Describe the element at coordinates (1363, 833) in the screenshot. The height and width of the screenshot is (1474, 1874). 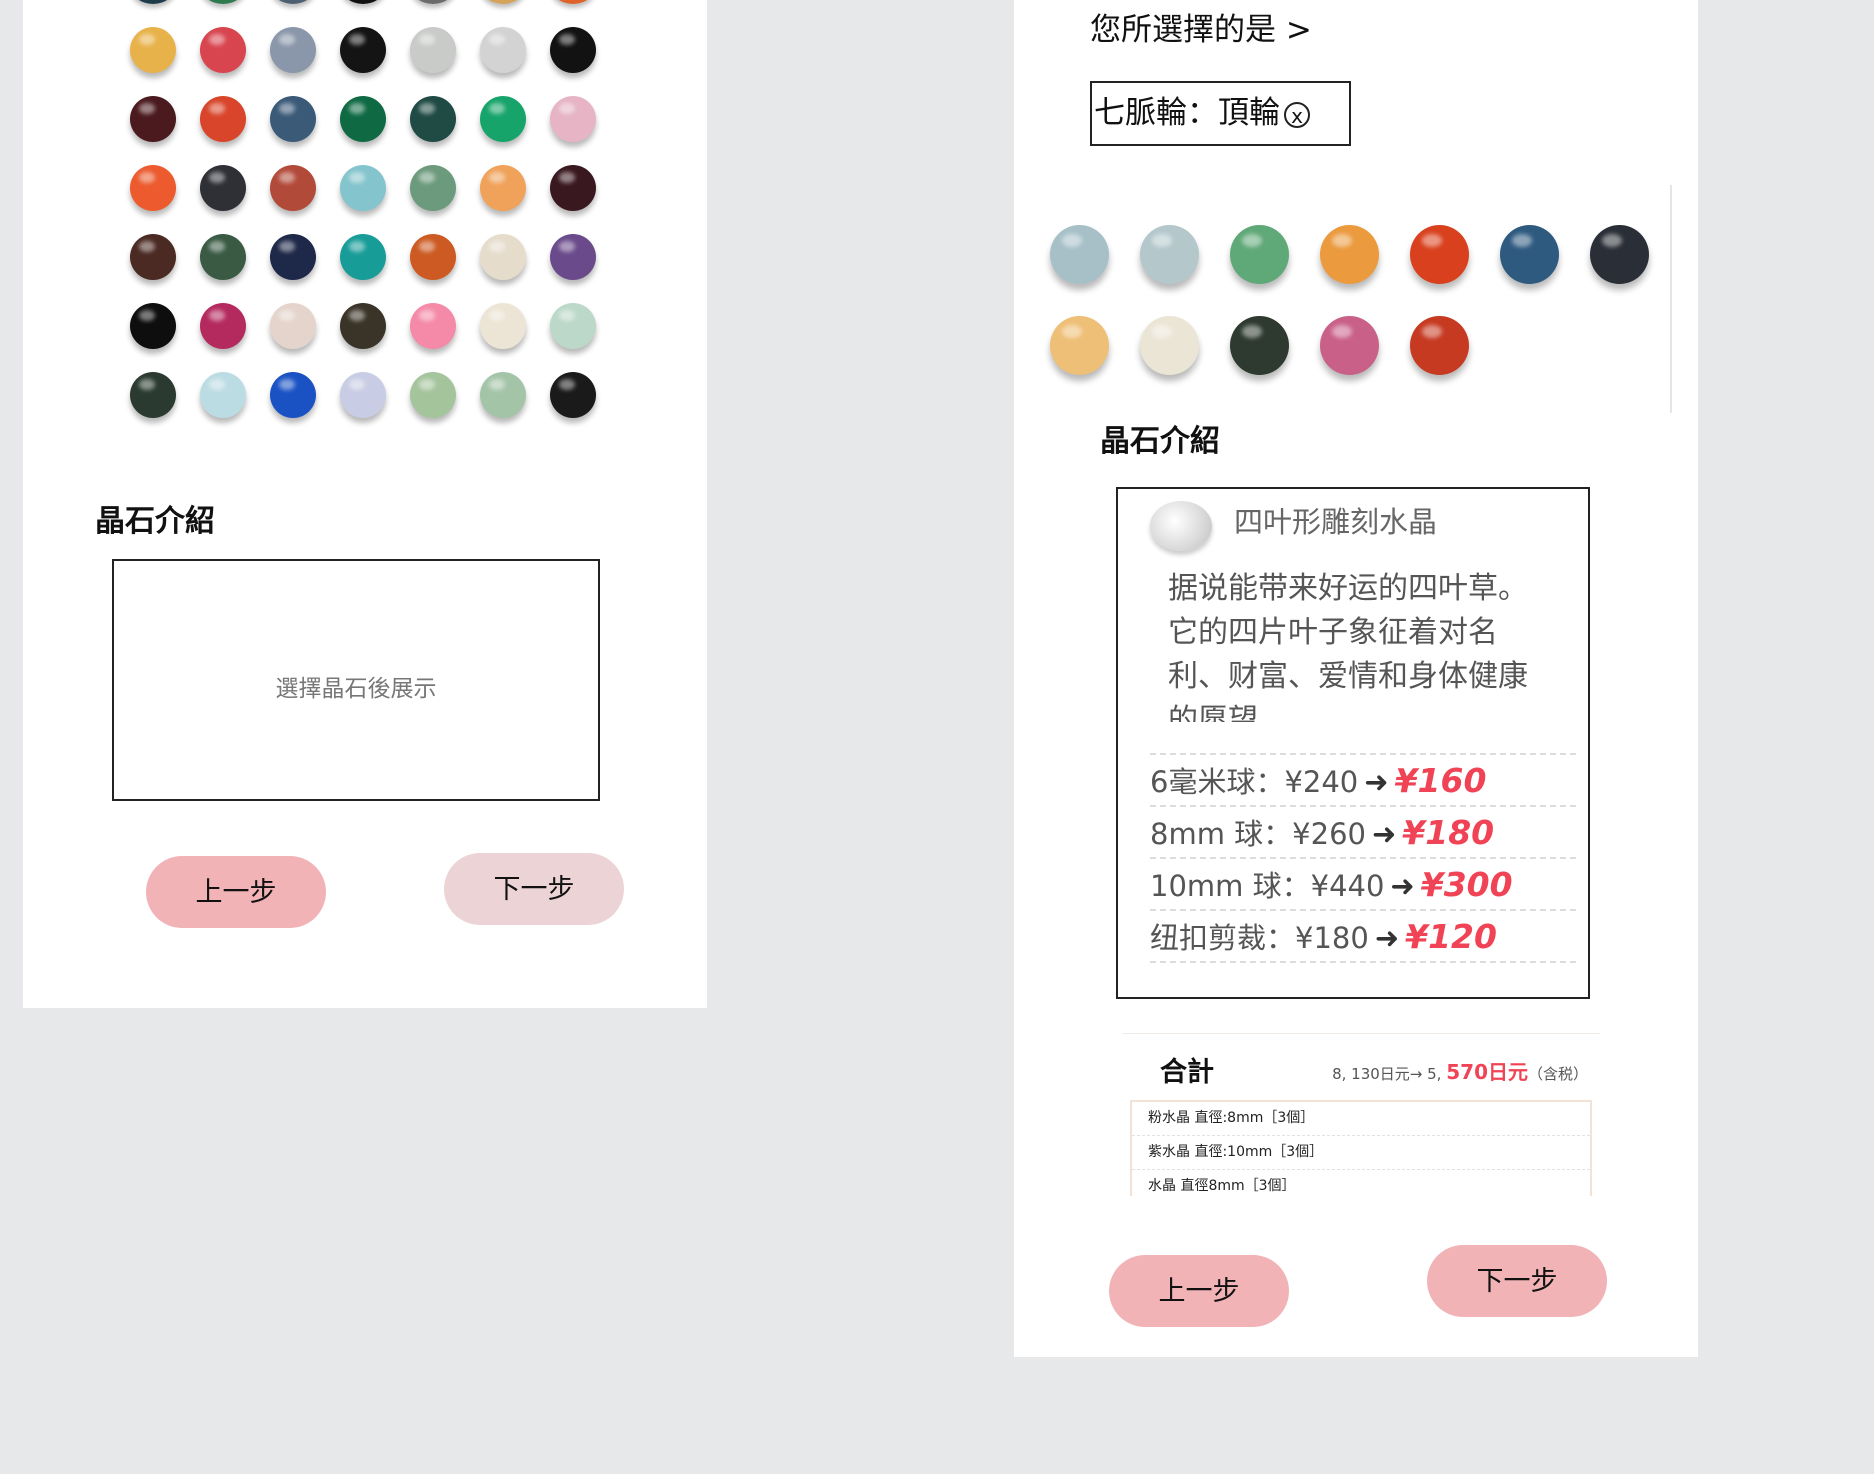
I see `price-row: 8mm 球：¥260 ➜ ¥180` at that location.